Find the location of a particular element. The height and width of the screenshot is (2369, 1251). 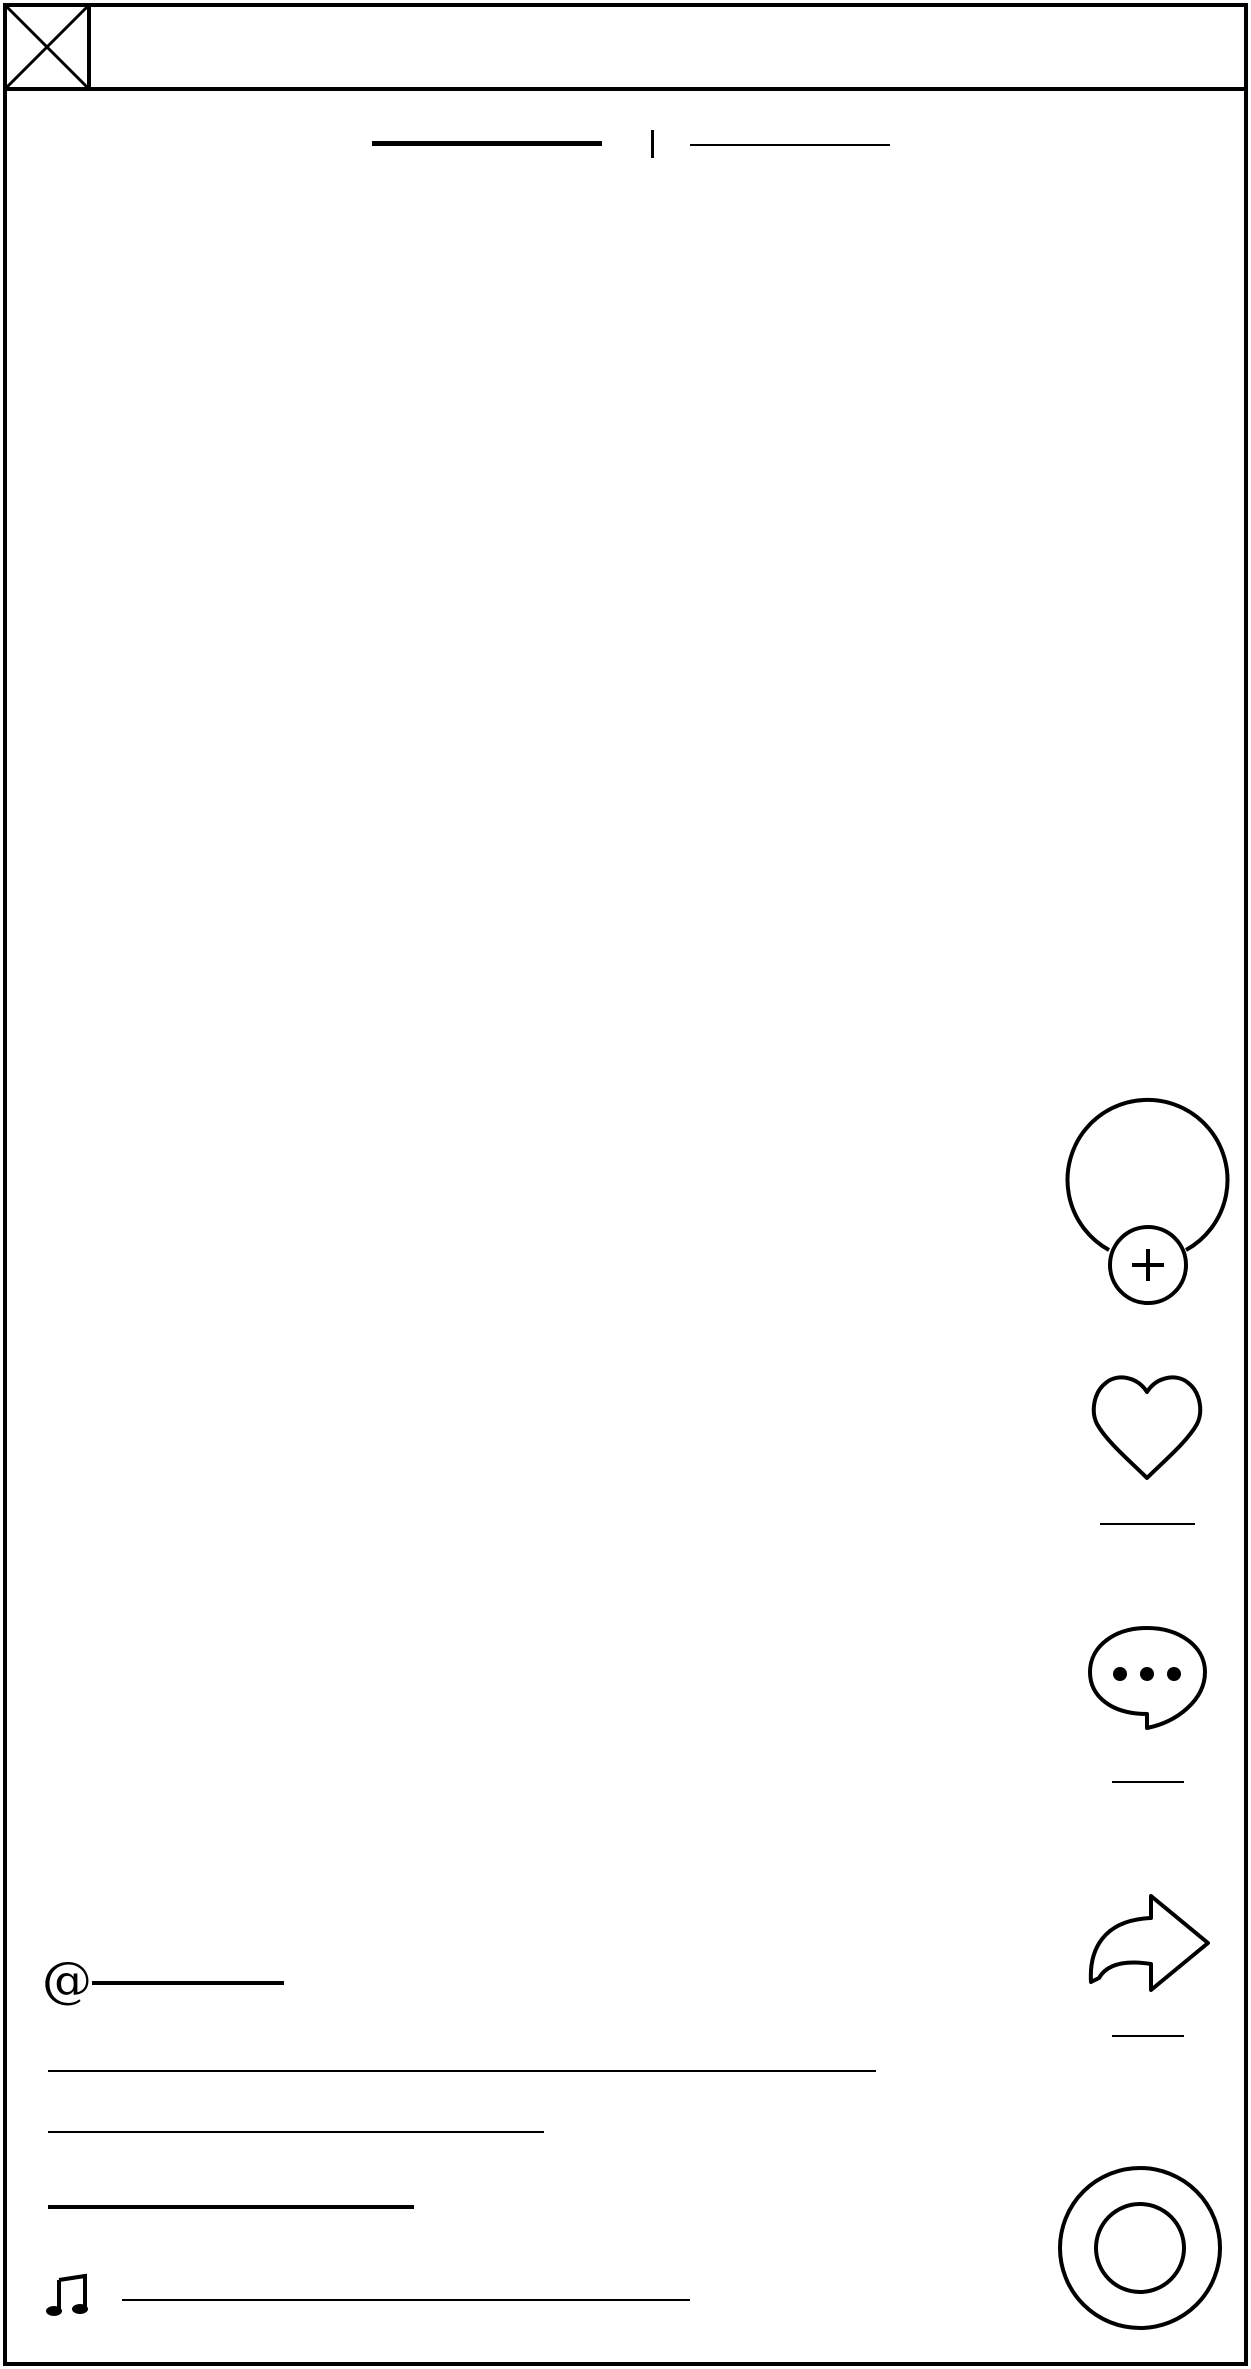

record-disc-icon is located at coordinates (1140, 2248).